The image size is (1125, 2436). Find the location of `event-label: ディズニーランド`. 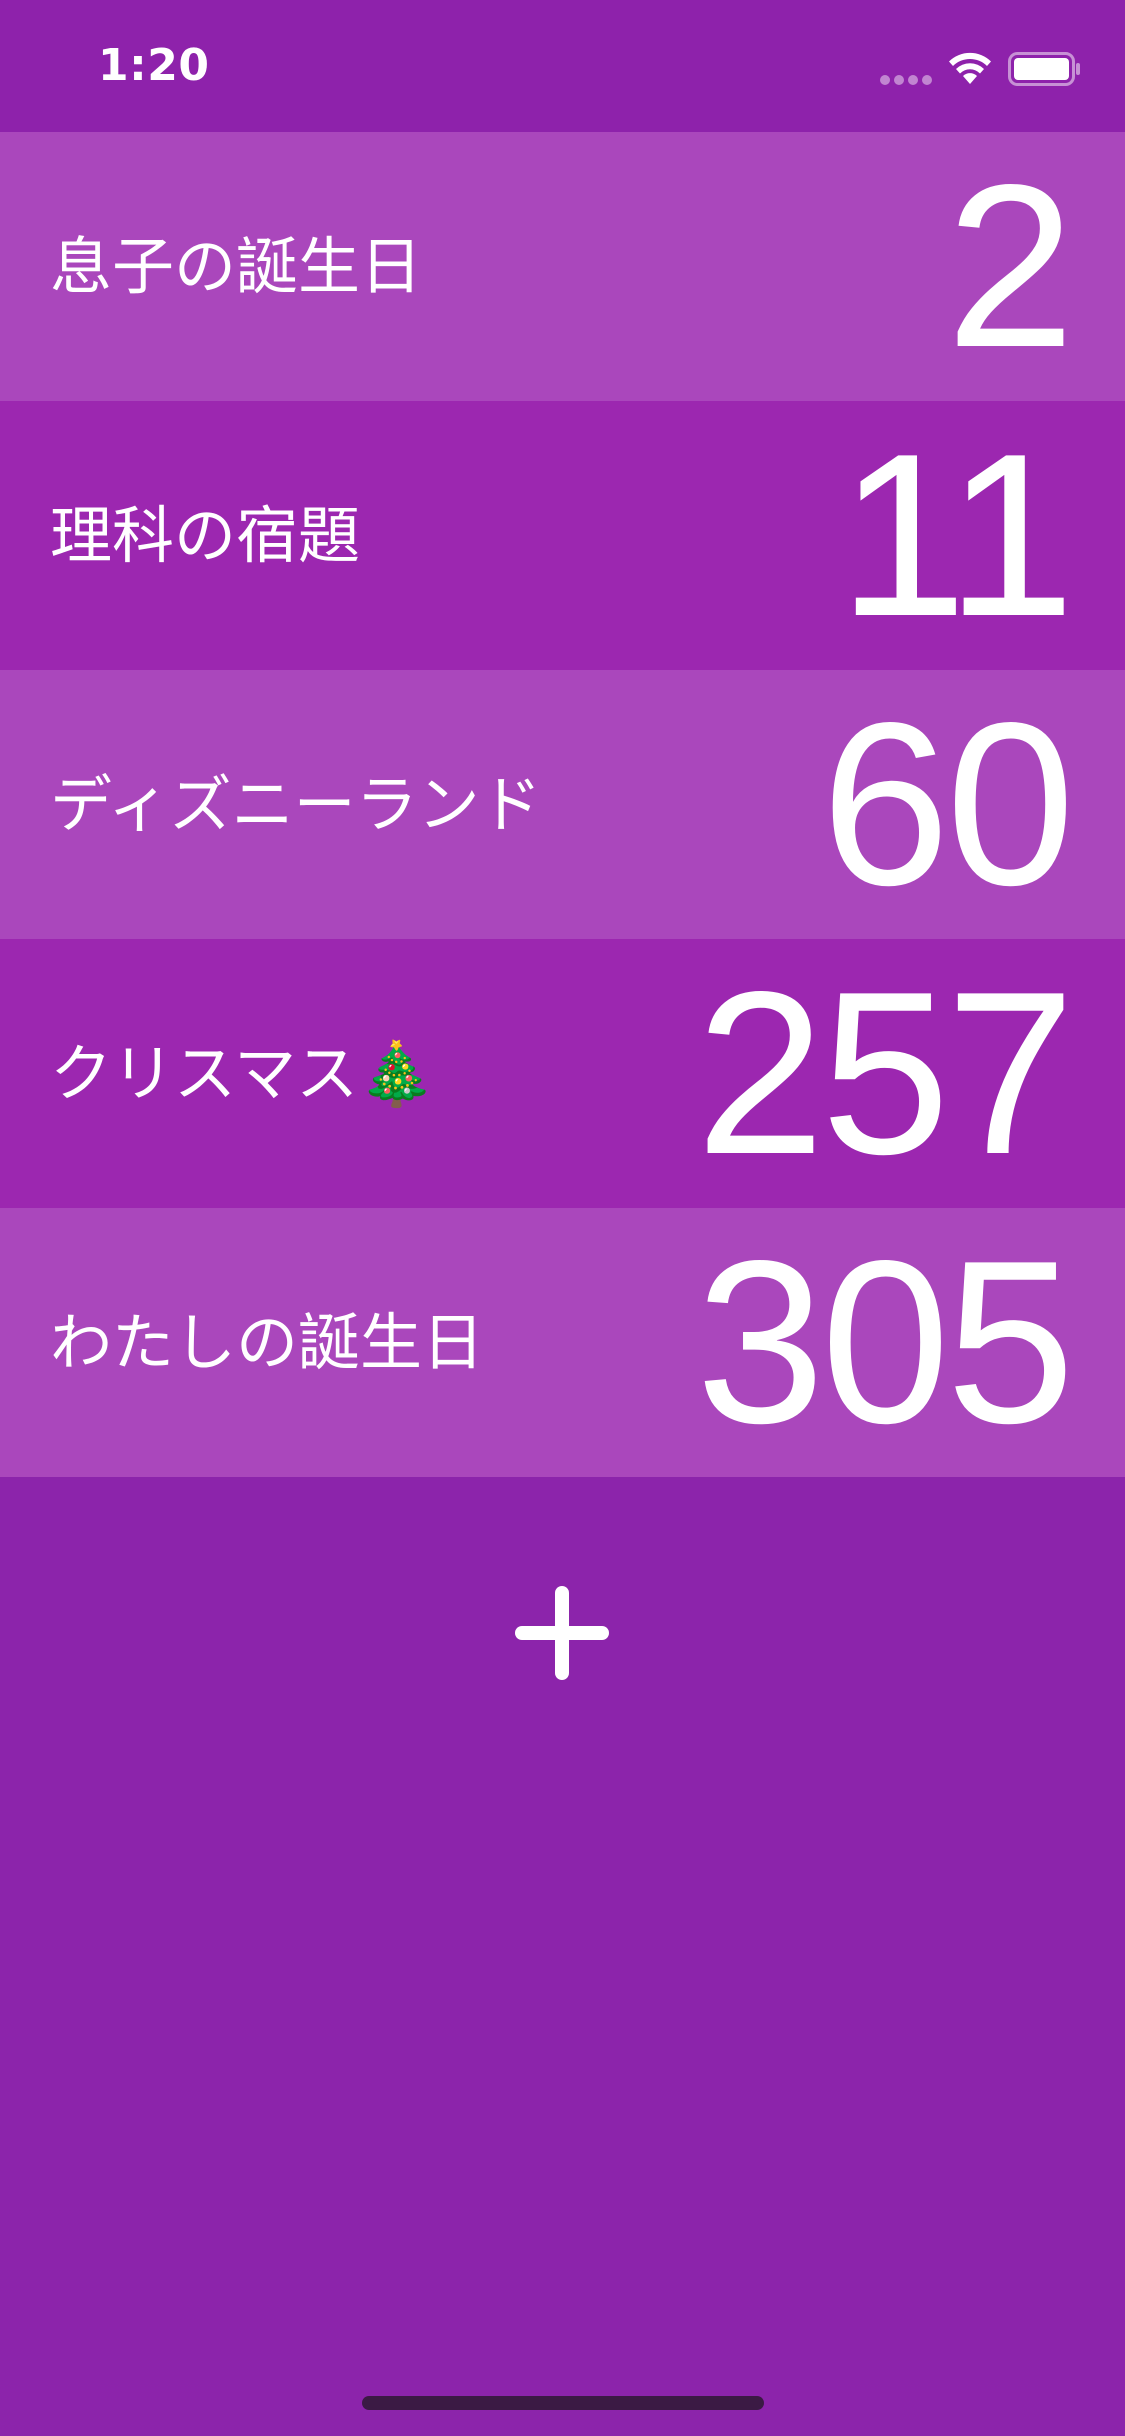

event-label: ディズニーランド is located at coordinates (296, 804).